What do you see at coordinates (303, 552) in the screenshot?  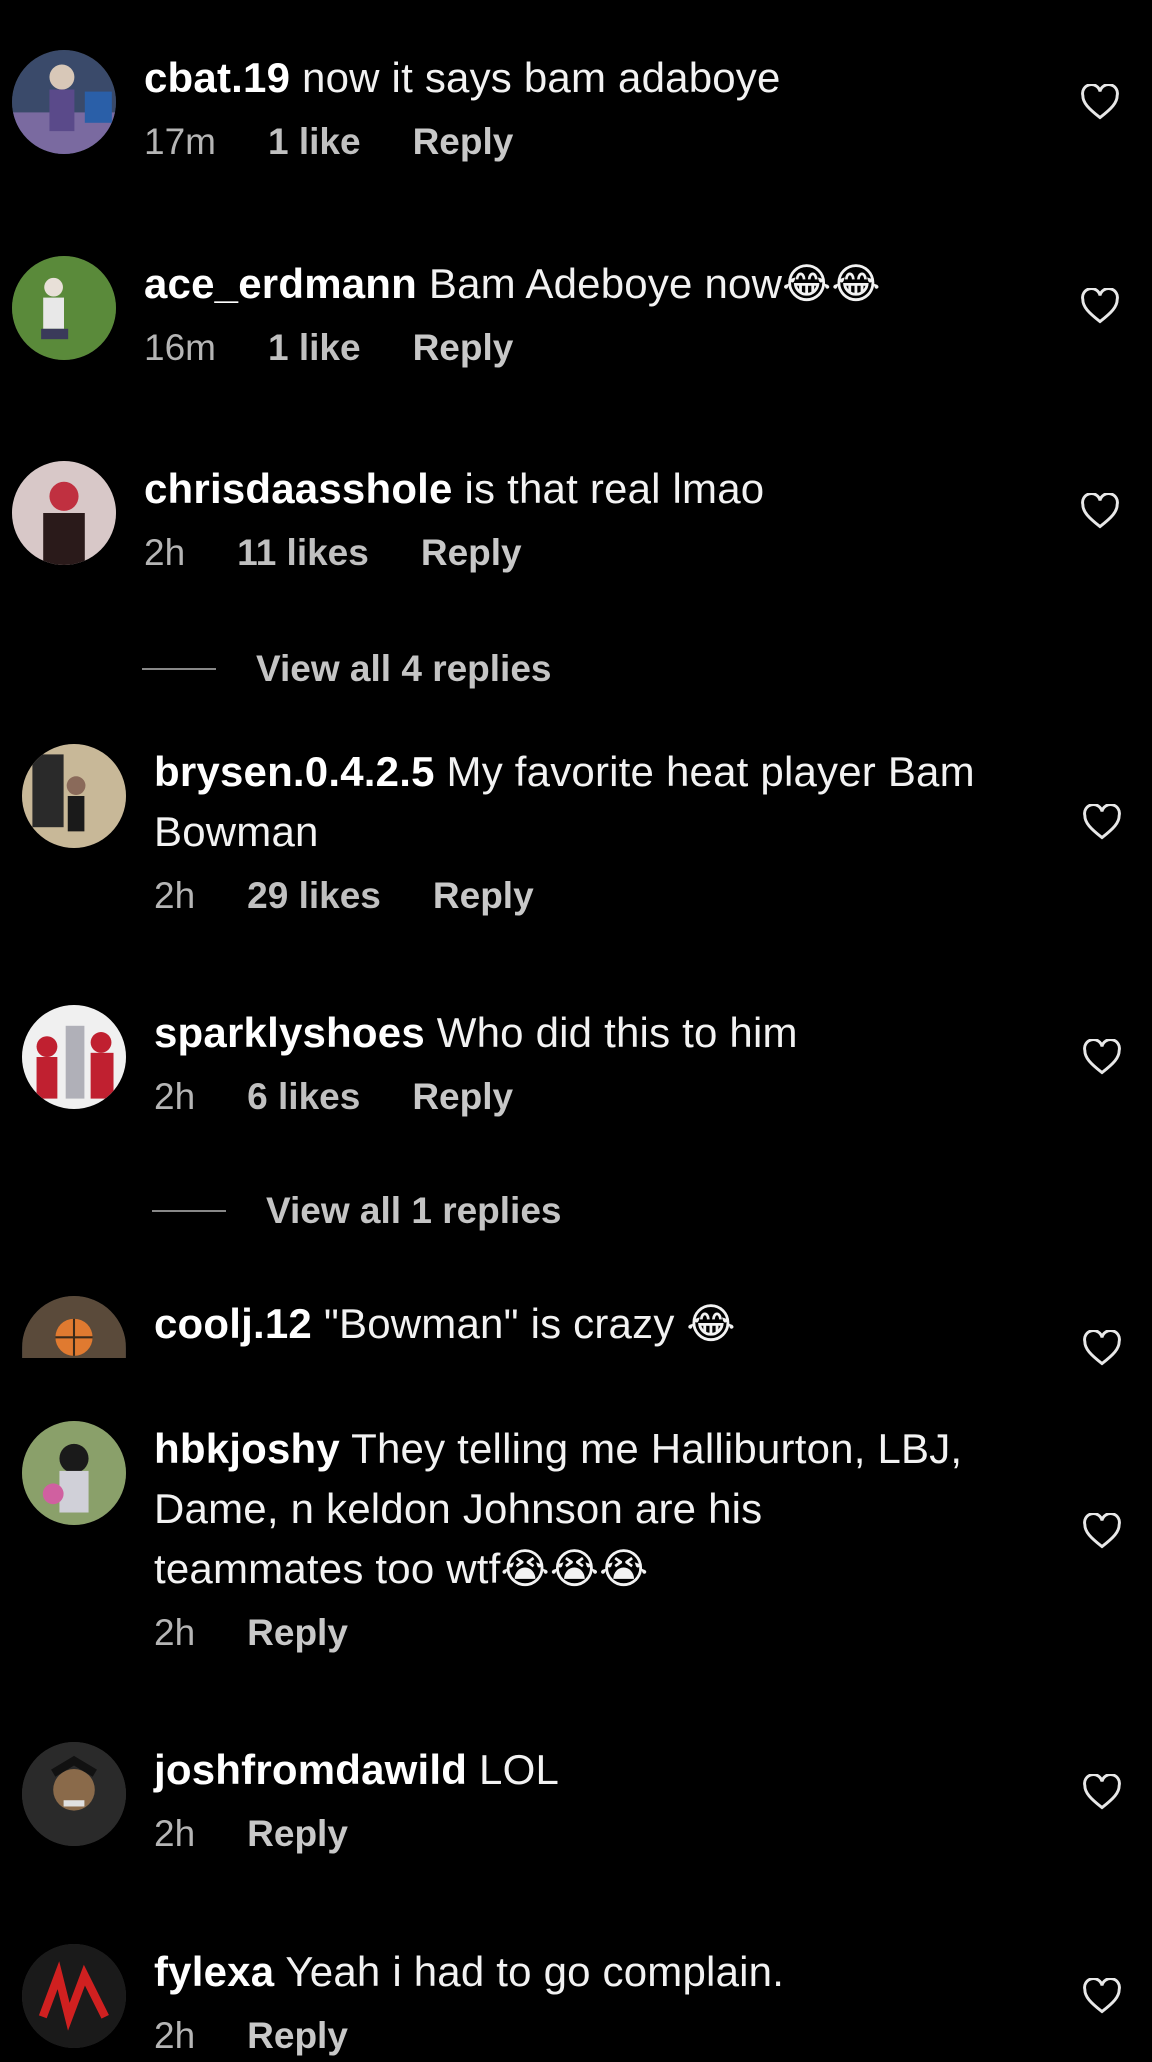 I see `comment-likes: 11 likes` at bounding box center [303, 552].